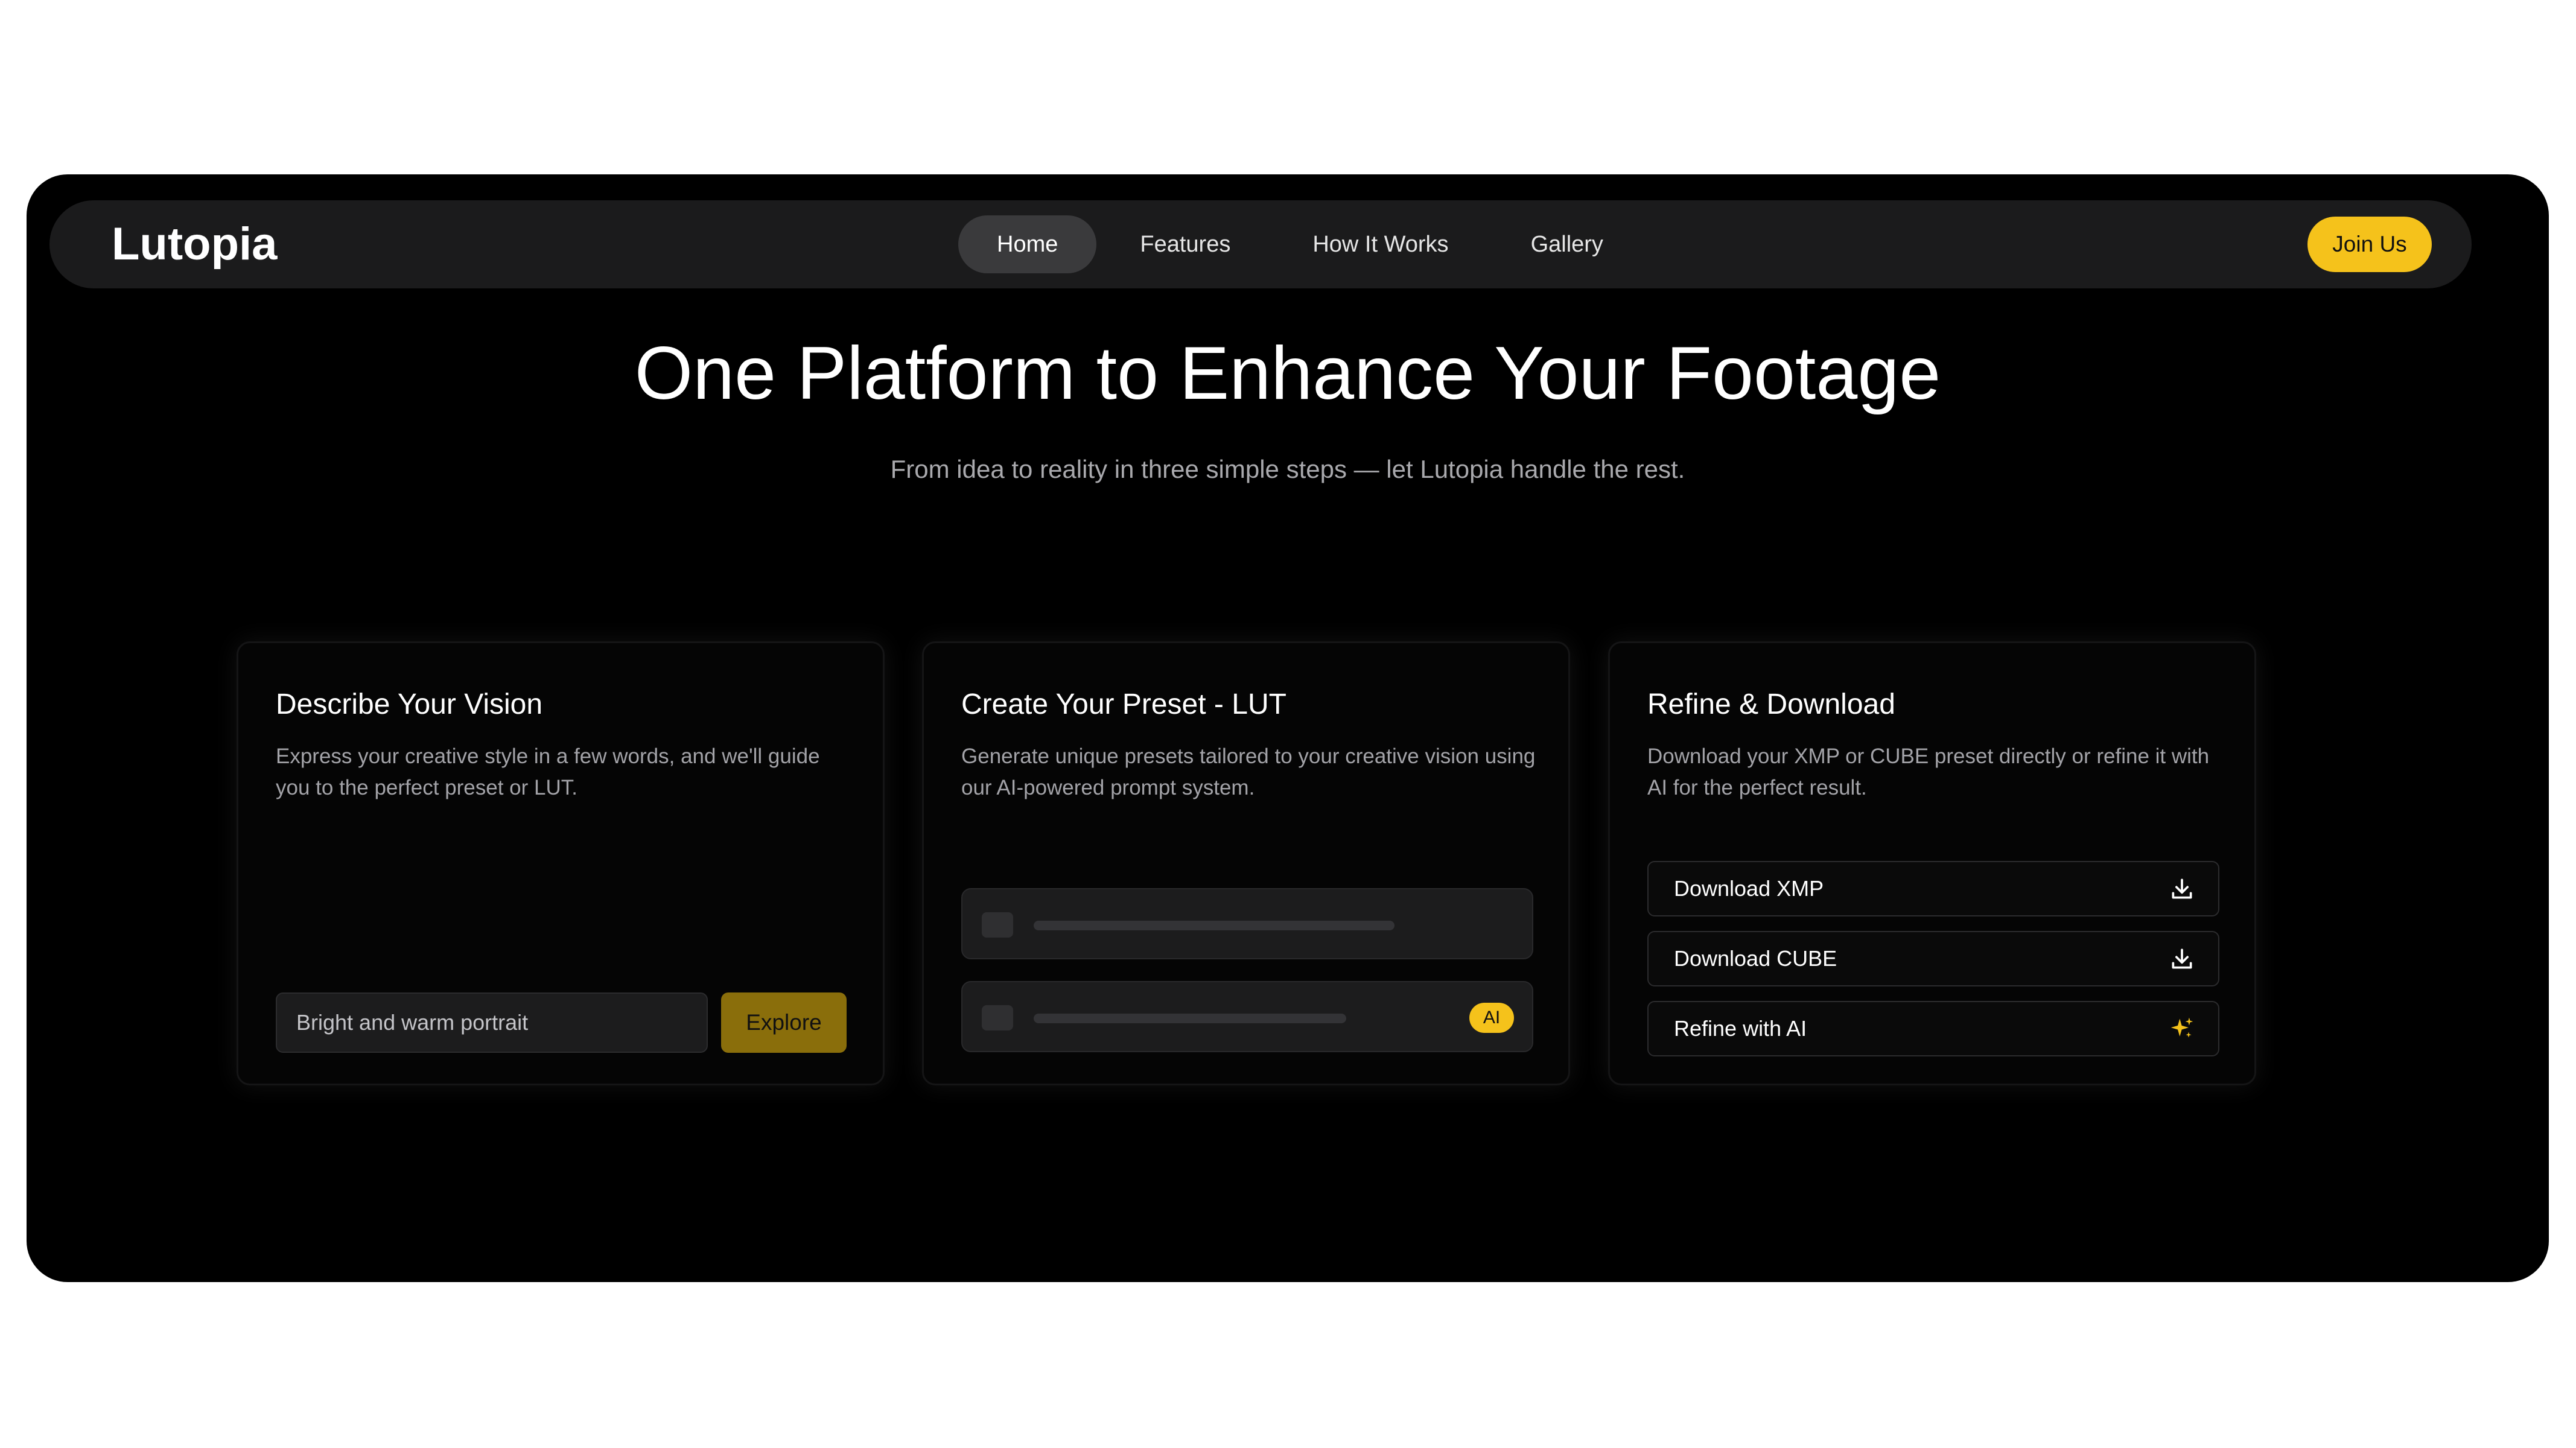 Image resolution: width=2576 pixels, height=1448 pixels. What do you see at coordinates (1380, 244) in the screenshot?
I see `nav-item-how-it-works: How It Works` at bounding box center [1380, 244].